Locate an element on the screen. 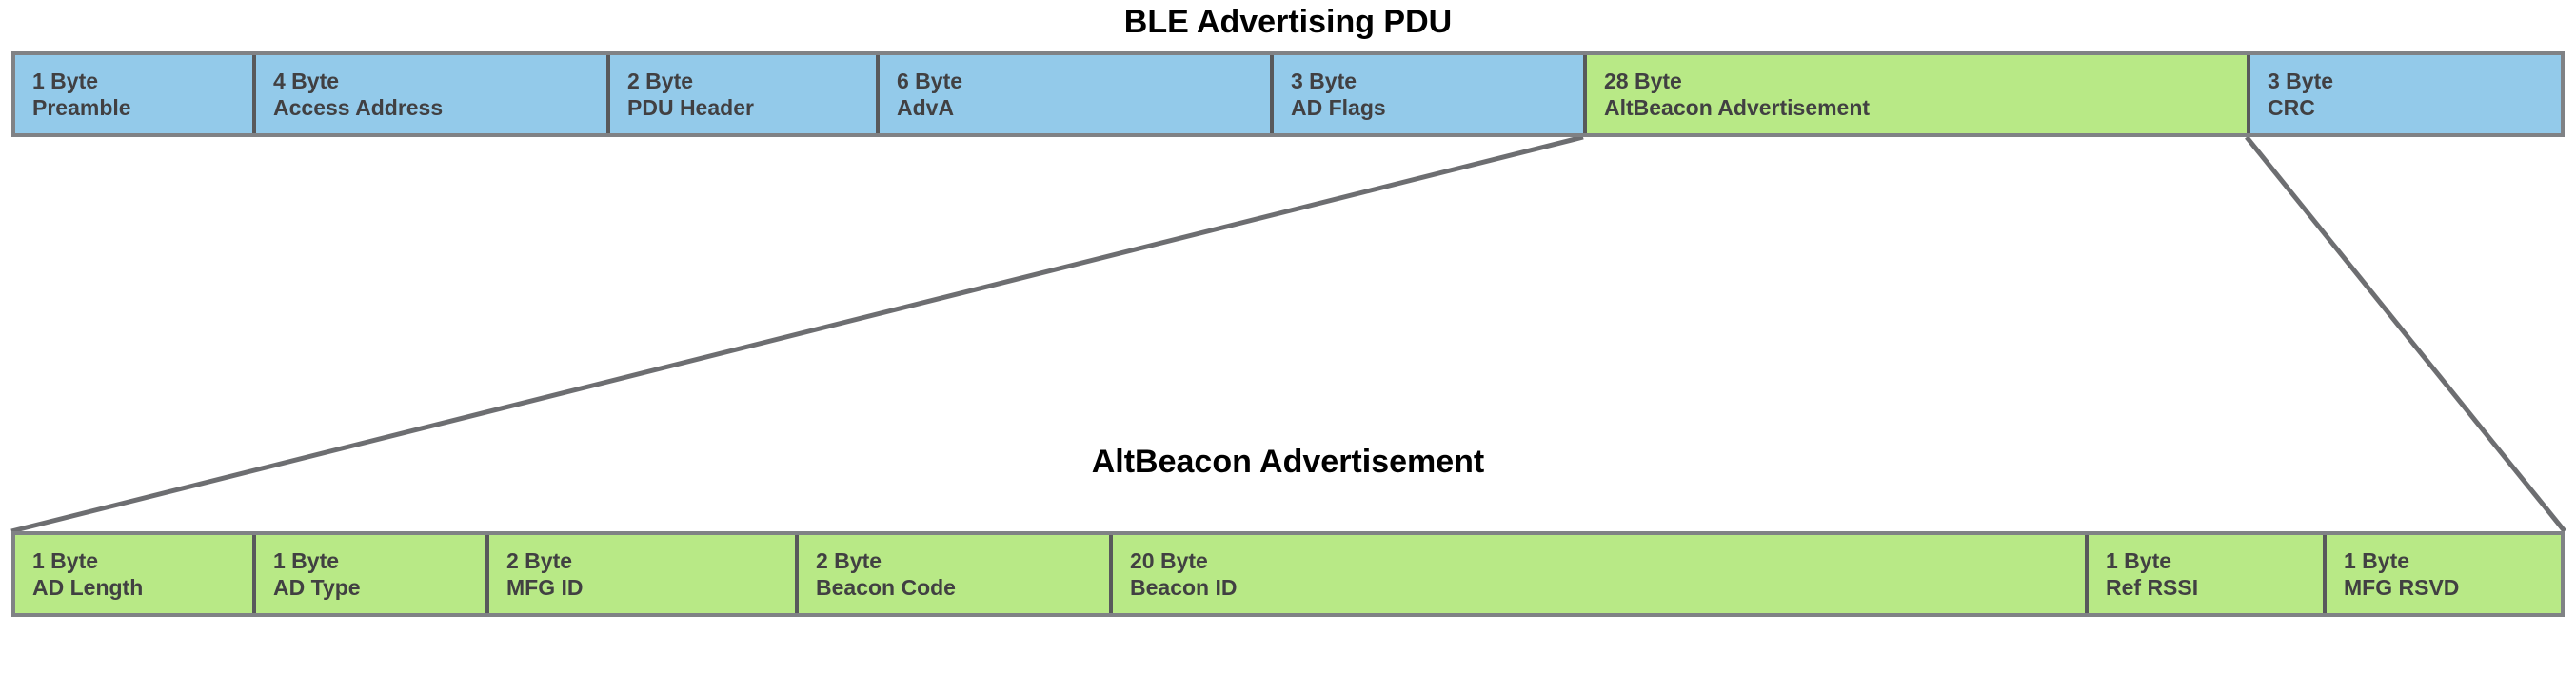 This screenshot has width=2576, height=695. field-label: MFG RSVD is located at coordinates (2402, 587).